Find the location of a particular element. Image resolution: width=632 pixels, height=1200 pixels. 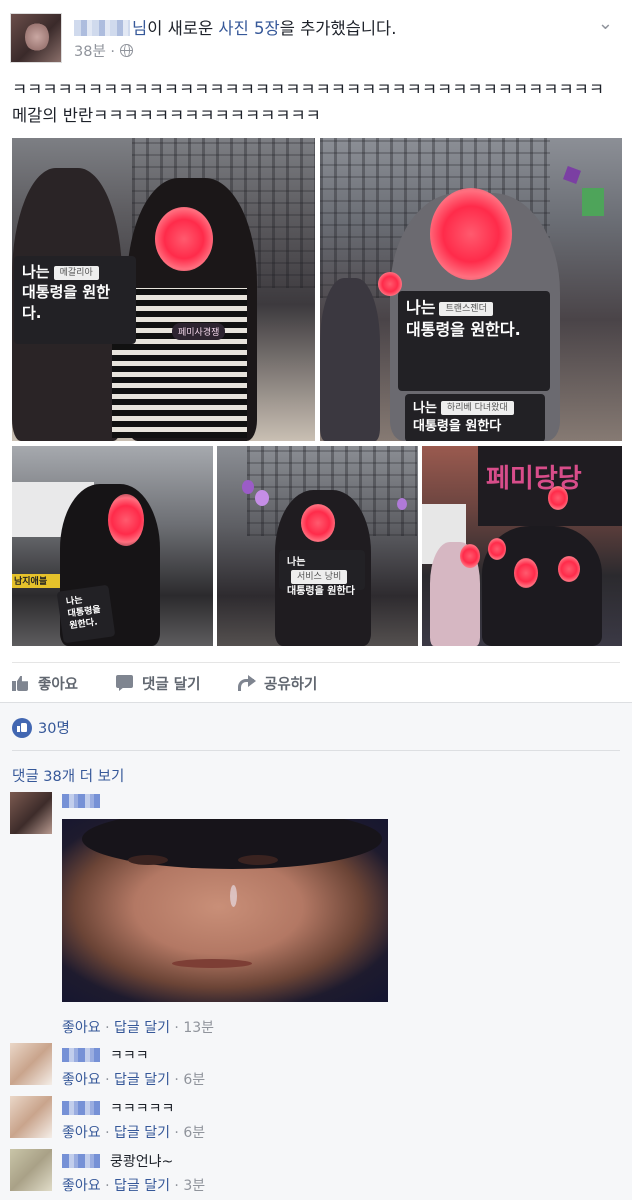

reactions-count: 30명 is located at coordinates (54, 729).